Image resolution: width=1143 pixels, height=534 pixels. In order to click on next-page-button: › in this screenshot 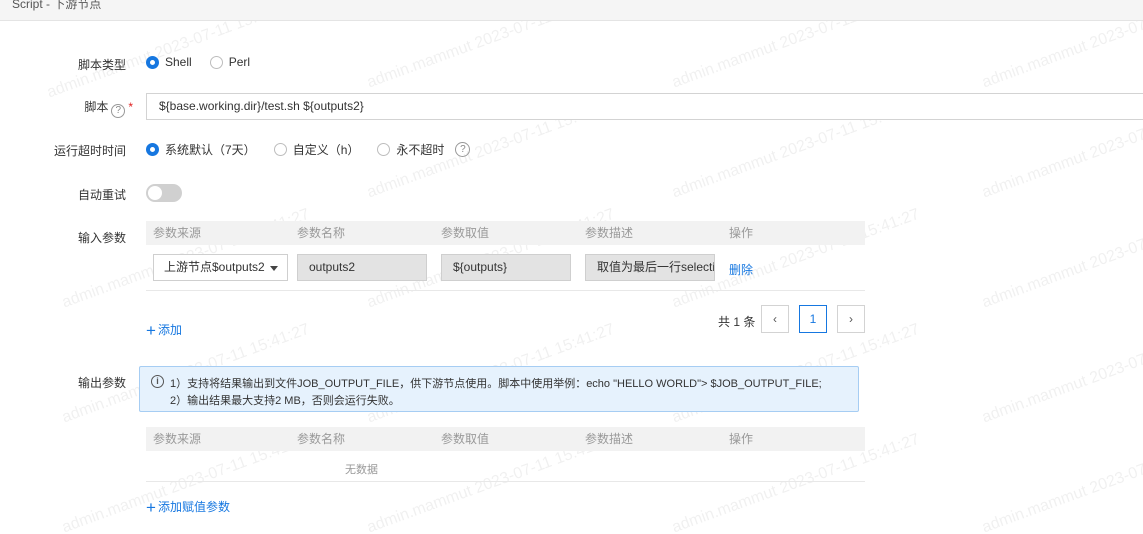, I will do `click(851, 319)`.